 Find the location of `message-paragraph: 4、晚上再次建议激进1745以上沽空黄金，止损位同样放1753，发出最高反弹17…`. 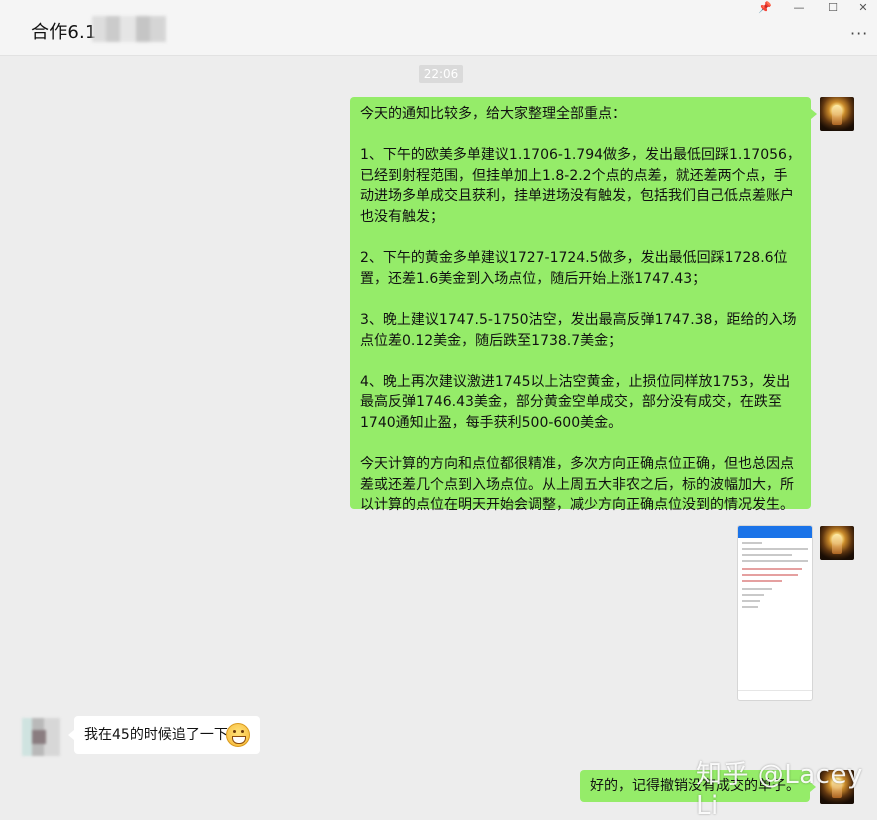

message-paragraph: 4、晚上再次建议激进1745以上沽空黄金，止损位同样放1753，发出最高反弹17… is located at coordinates (575, 402).